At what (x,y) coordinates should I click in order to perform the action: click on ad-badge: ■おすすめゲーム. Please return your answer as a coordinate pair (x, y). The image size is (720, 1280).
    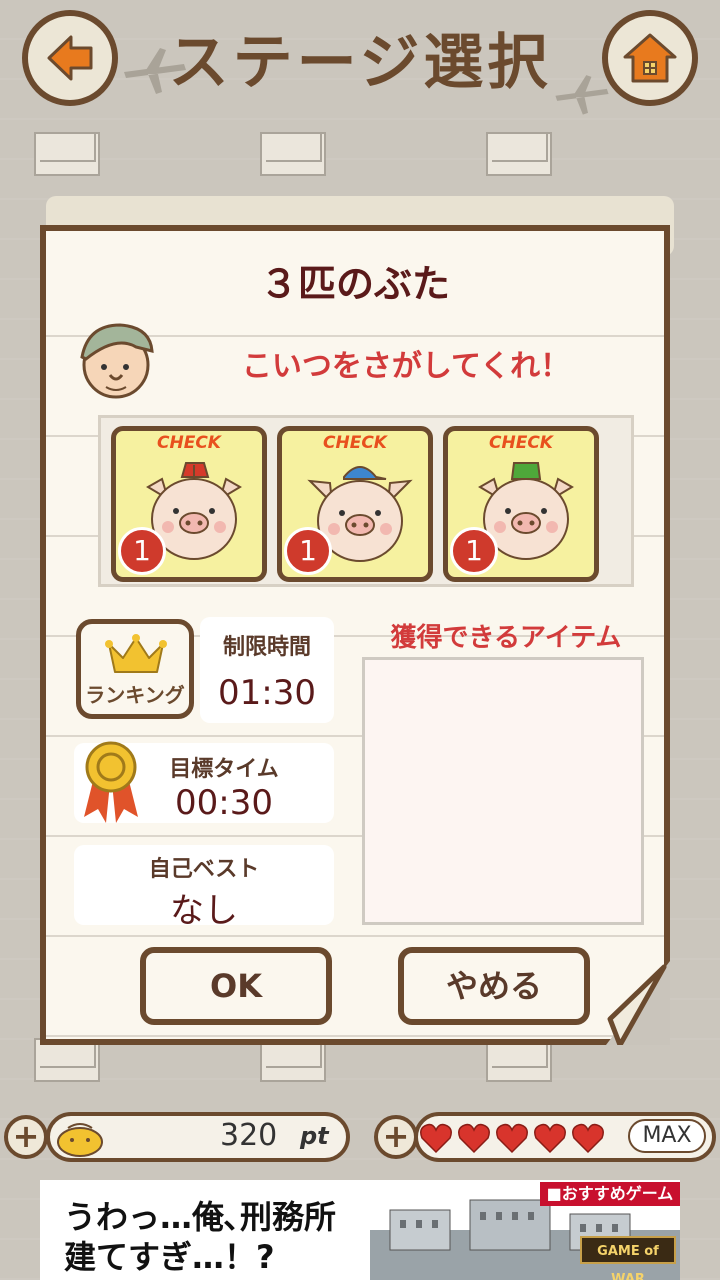
    Looking at the image, I should click on (610, 1194).